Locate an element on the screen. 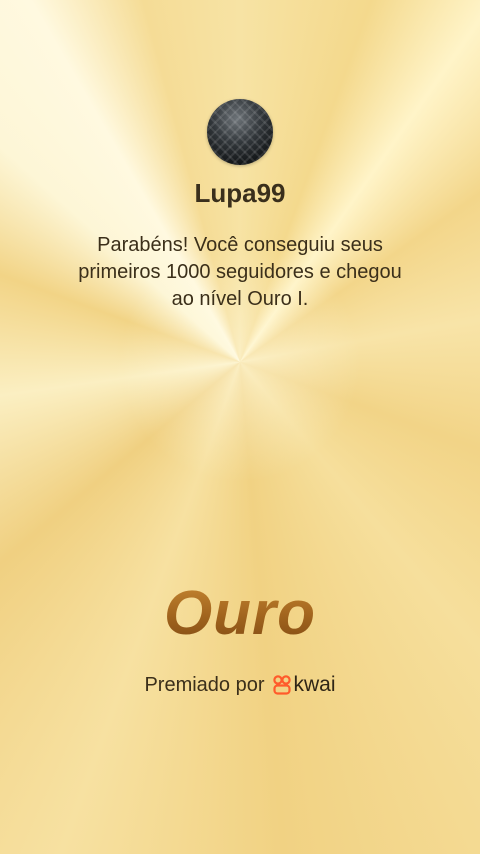 This screenshot has height=854, width=480. kwai-logo: kwai is located at coordinates (304, 685).